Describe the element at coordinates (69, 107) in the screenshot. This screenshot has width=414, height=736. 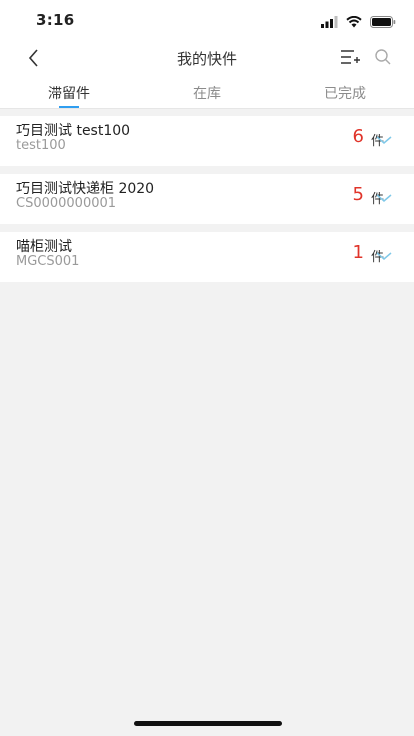
I see `active-tab-indicator` at that location.